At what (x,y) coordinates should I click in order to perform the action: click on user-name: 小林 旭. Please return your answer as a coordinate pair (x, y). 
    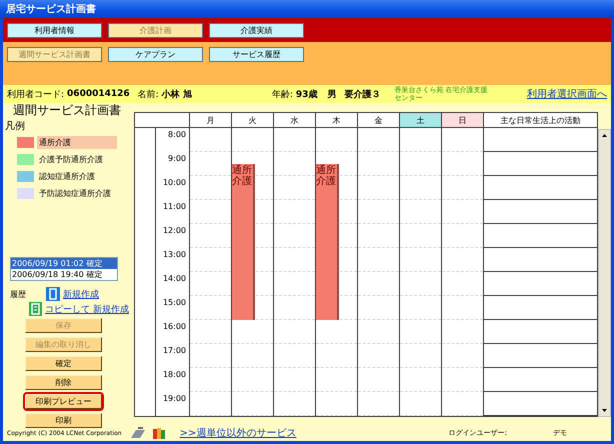
    Looking at the image, I should click on (177, 94).